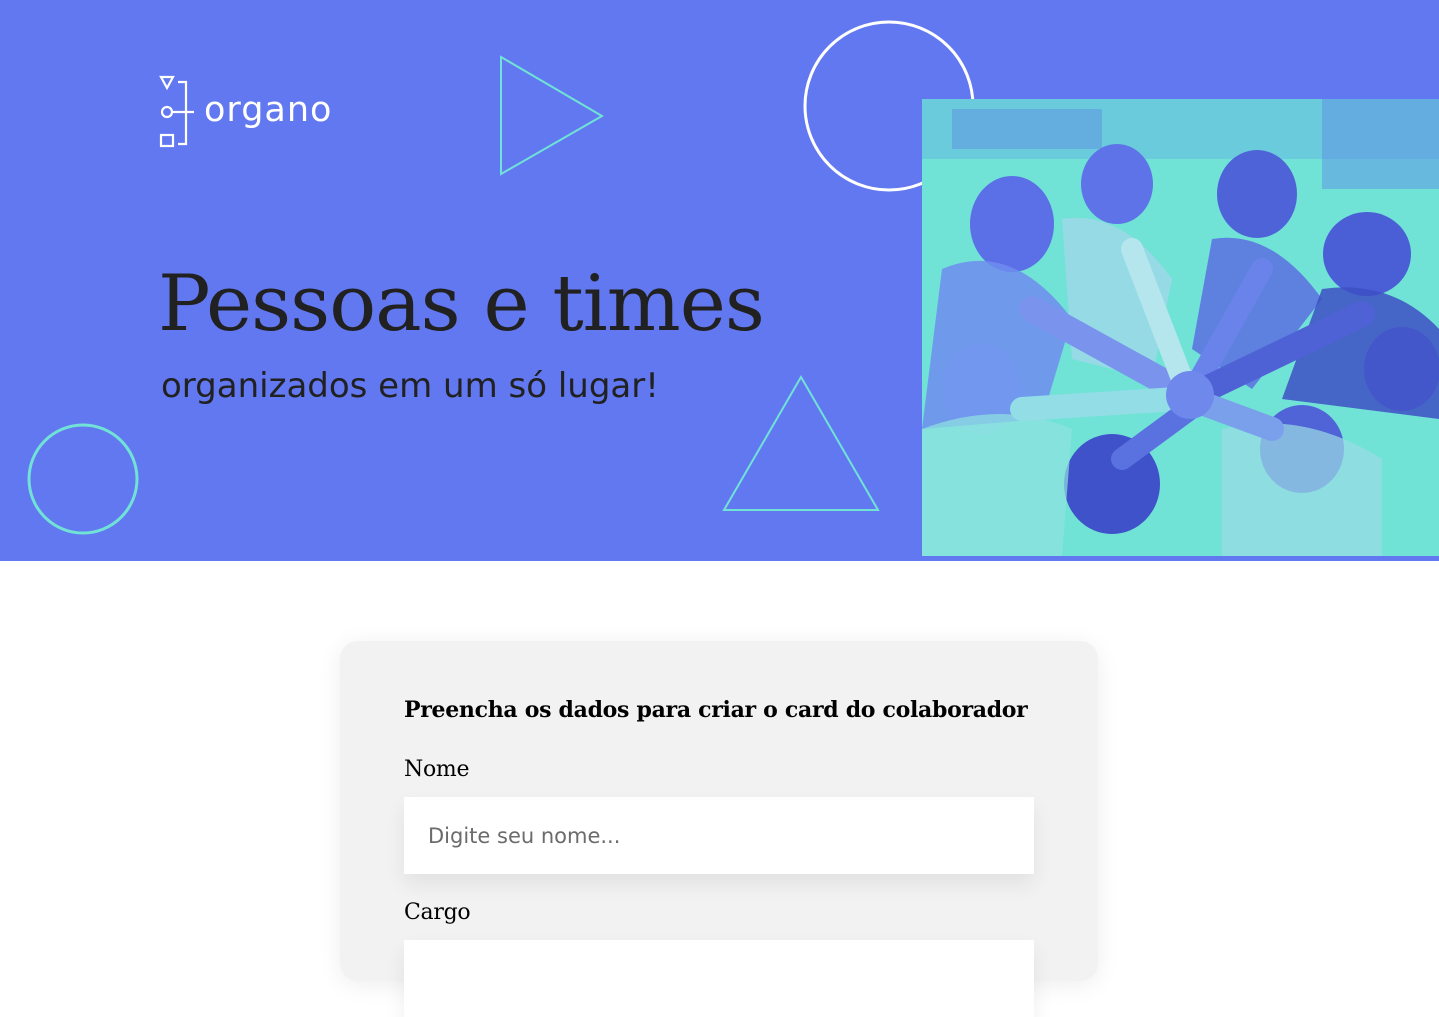 This screenshot has height=1017, width=1439. I want to click on name-input, so click(719, 835).